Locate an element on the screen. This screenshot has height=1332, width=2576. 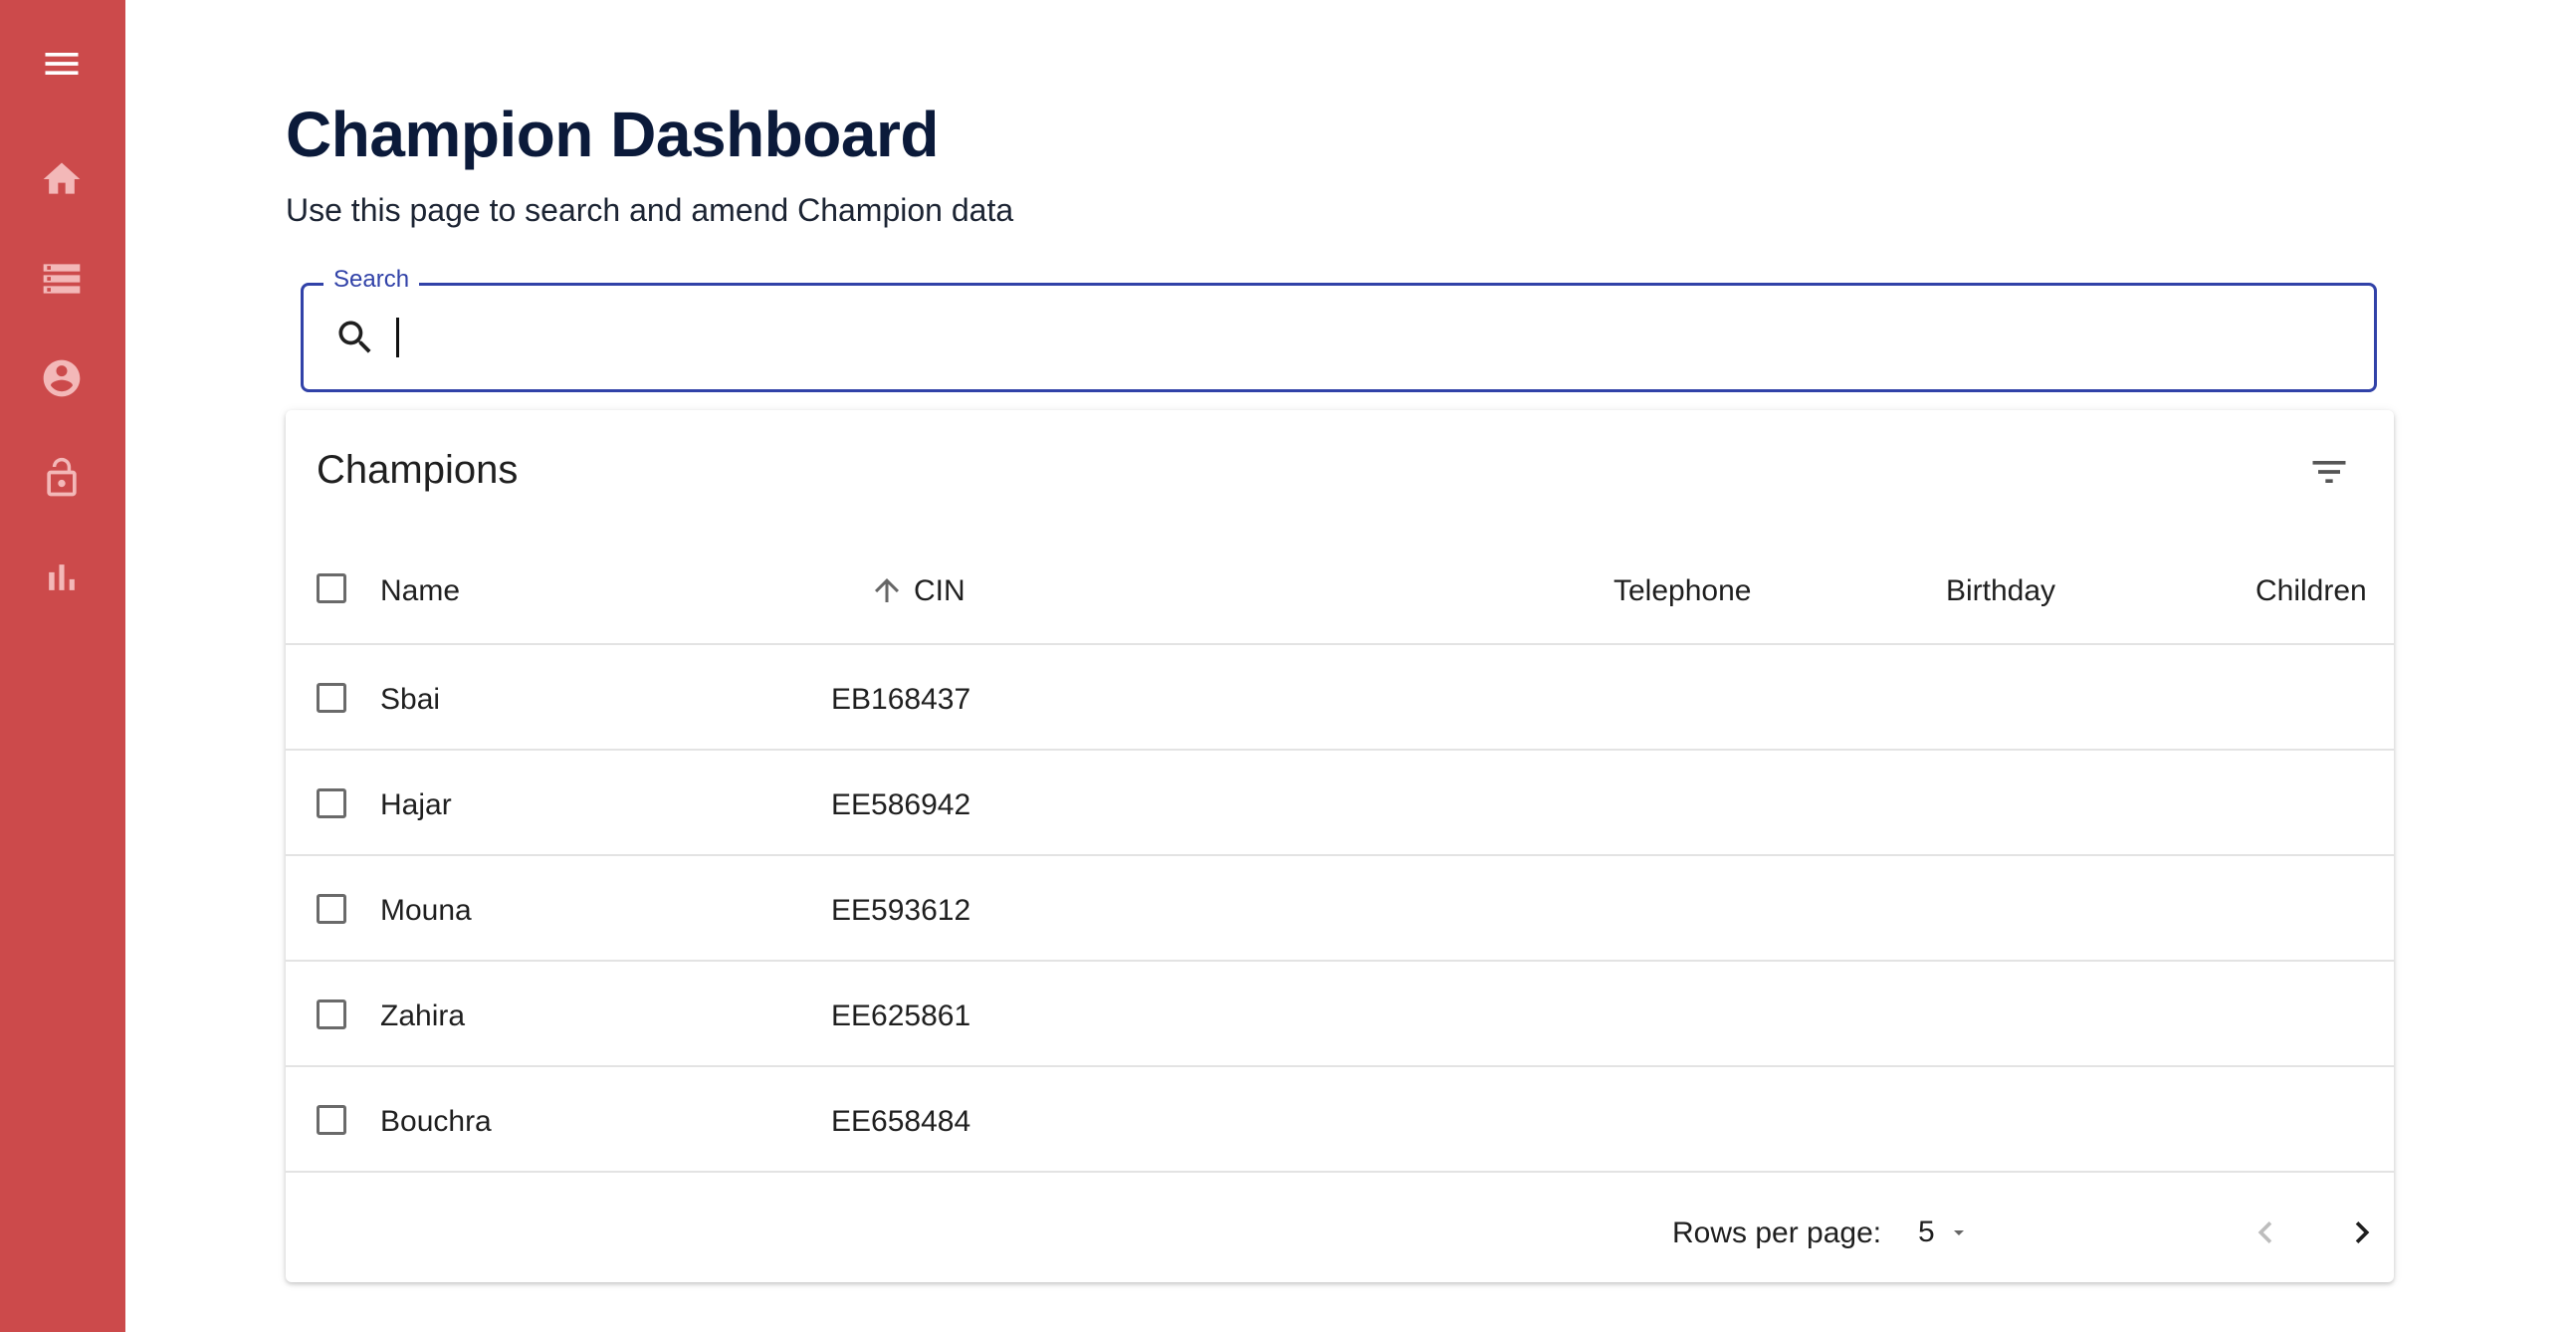
storage-icon is located at coordinates (62, 279).